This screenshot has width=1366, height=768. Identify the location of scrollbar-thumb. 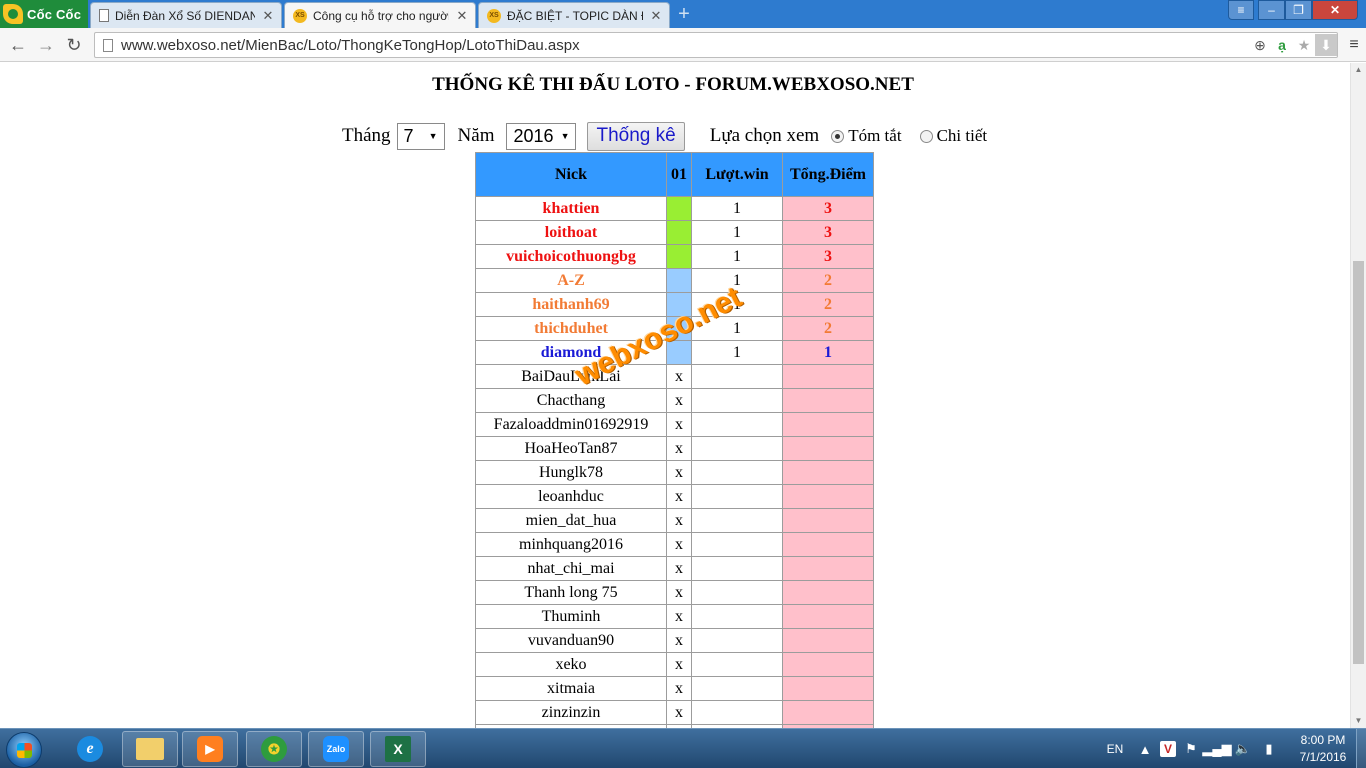
(1358, 462).